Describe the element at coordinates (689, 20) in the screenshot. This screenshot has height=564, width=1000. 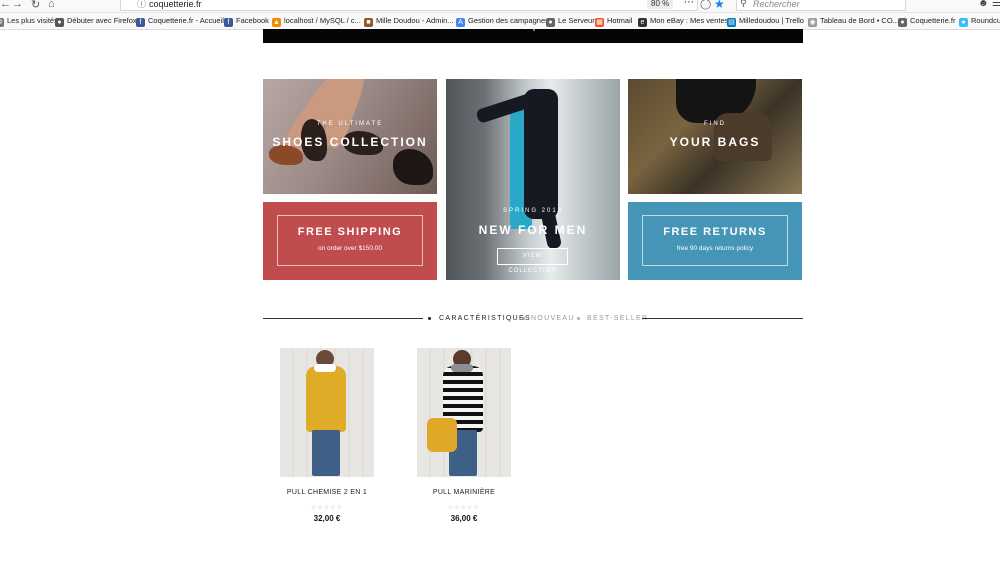
I see `bookmark-label: Mon eBay : Mes ventes` at that location.